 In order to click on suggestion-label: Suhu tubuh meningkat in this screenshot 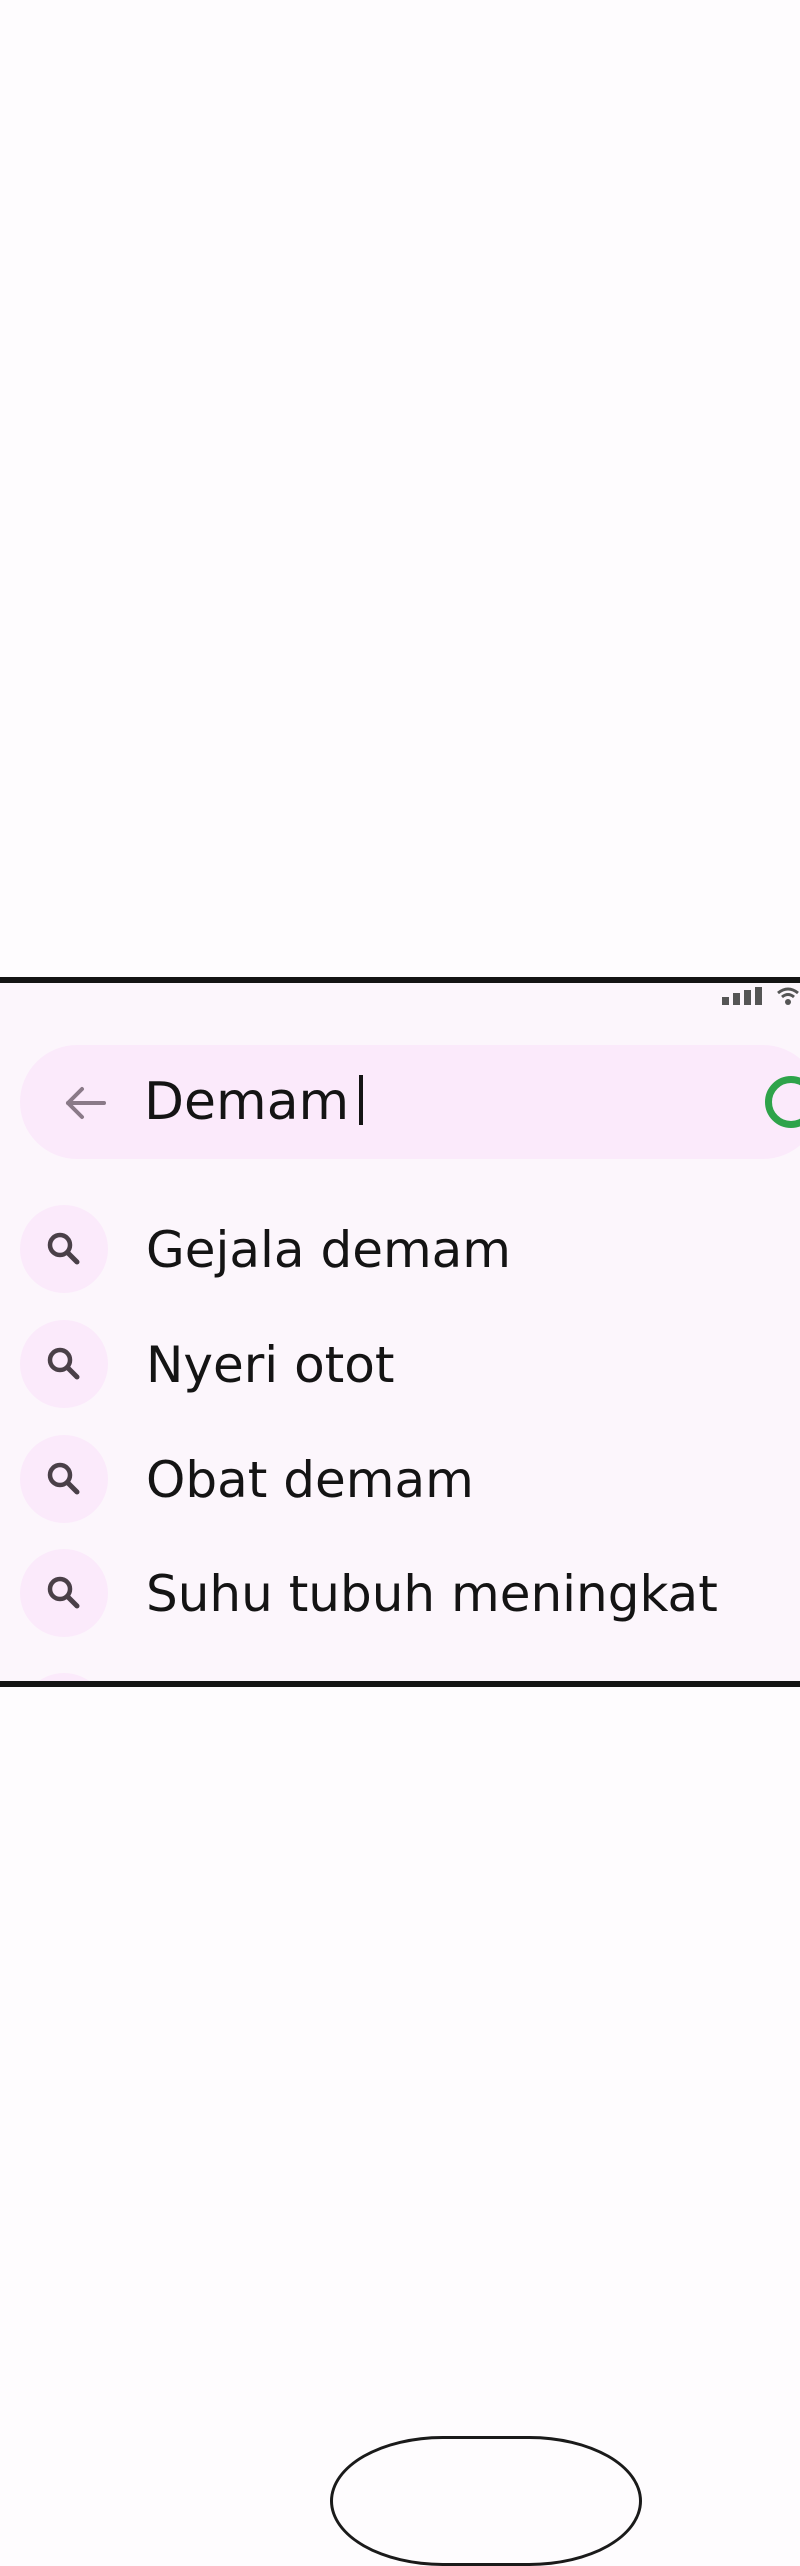, I will do `click(432, 1594)`.